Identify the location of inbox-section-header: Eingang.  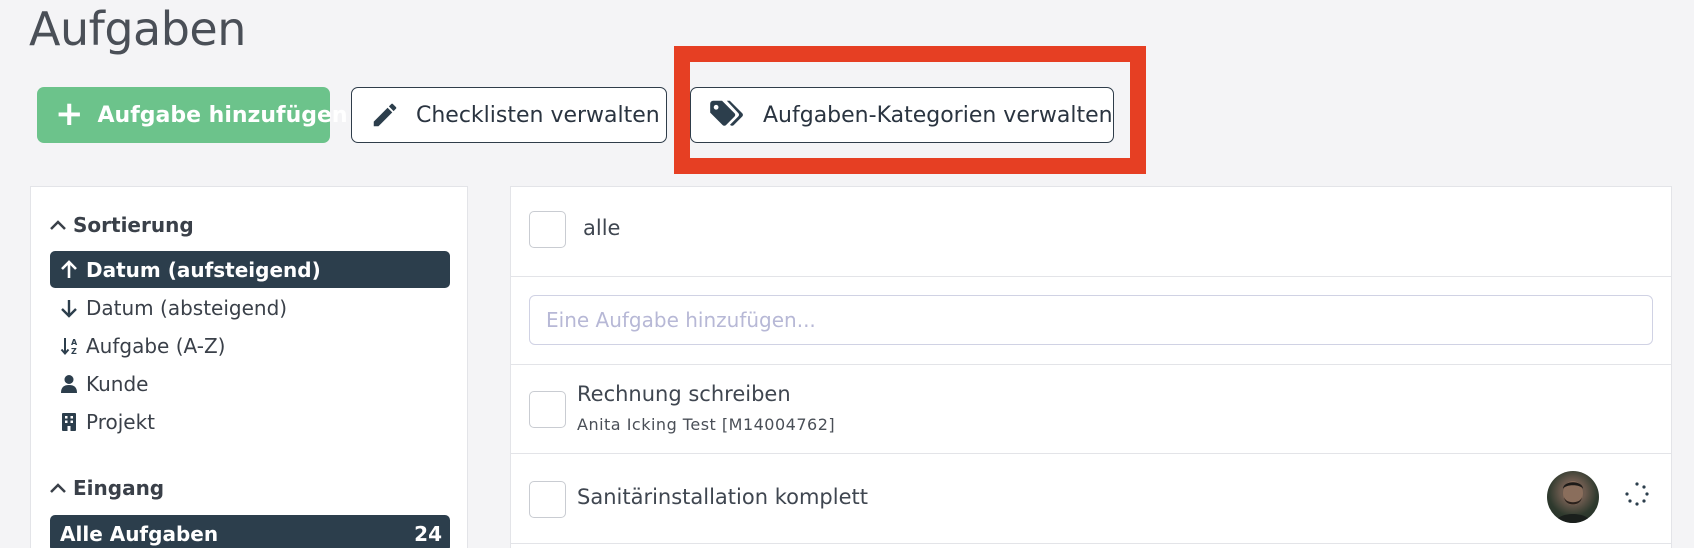
(106, 488).